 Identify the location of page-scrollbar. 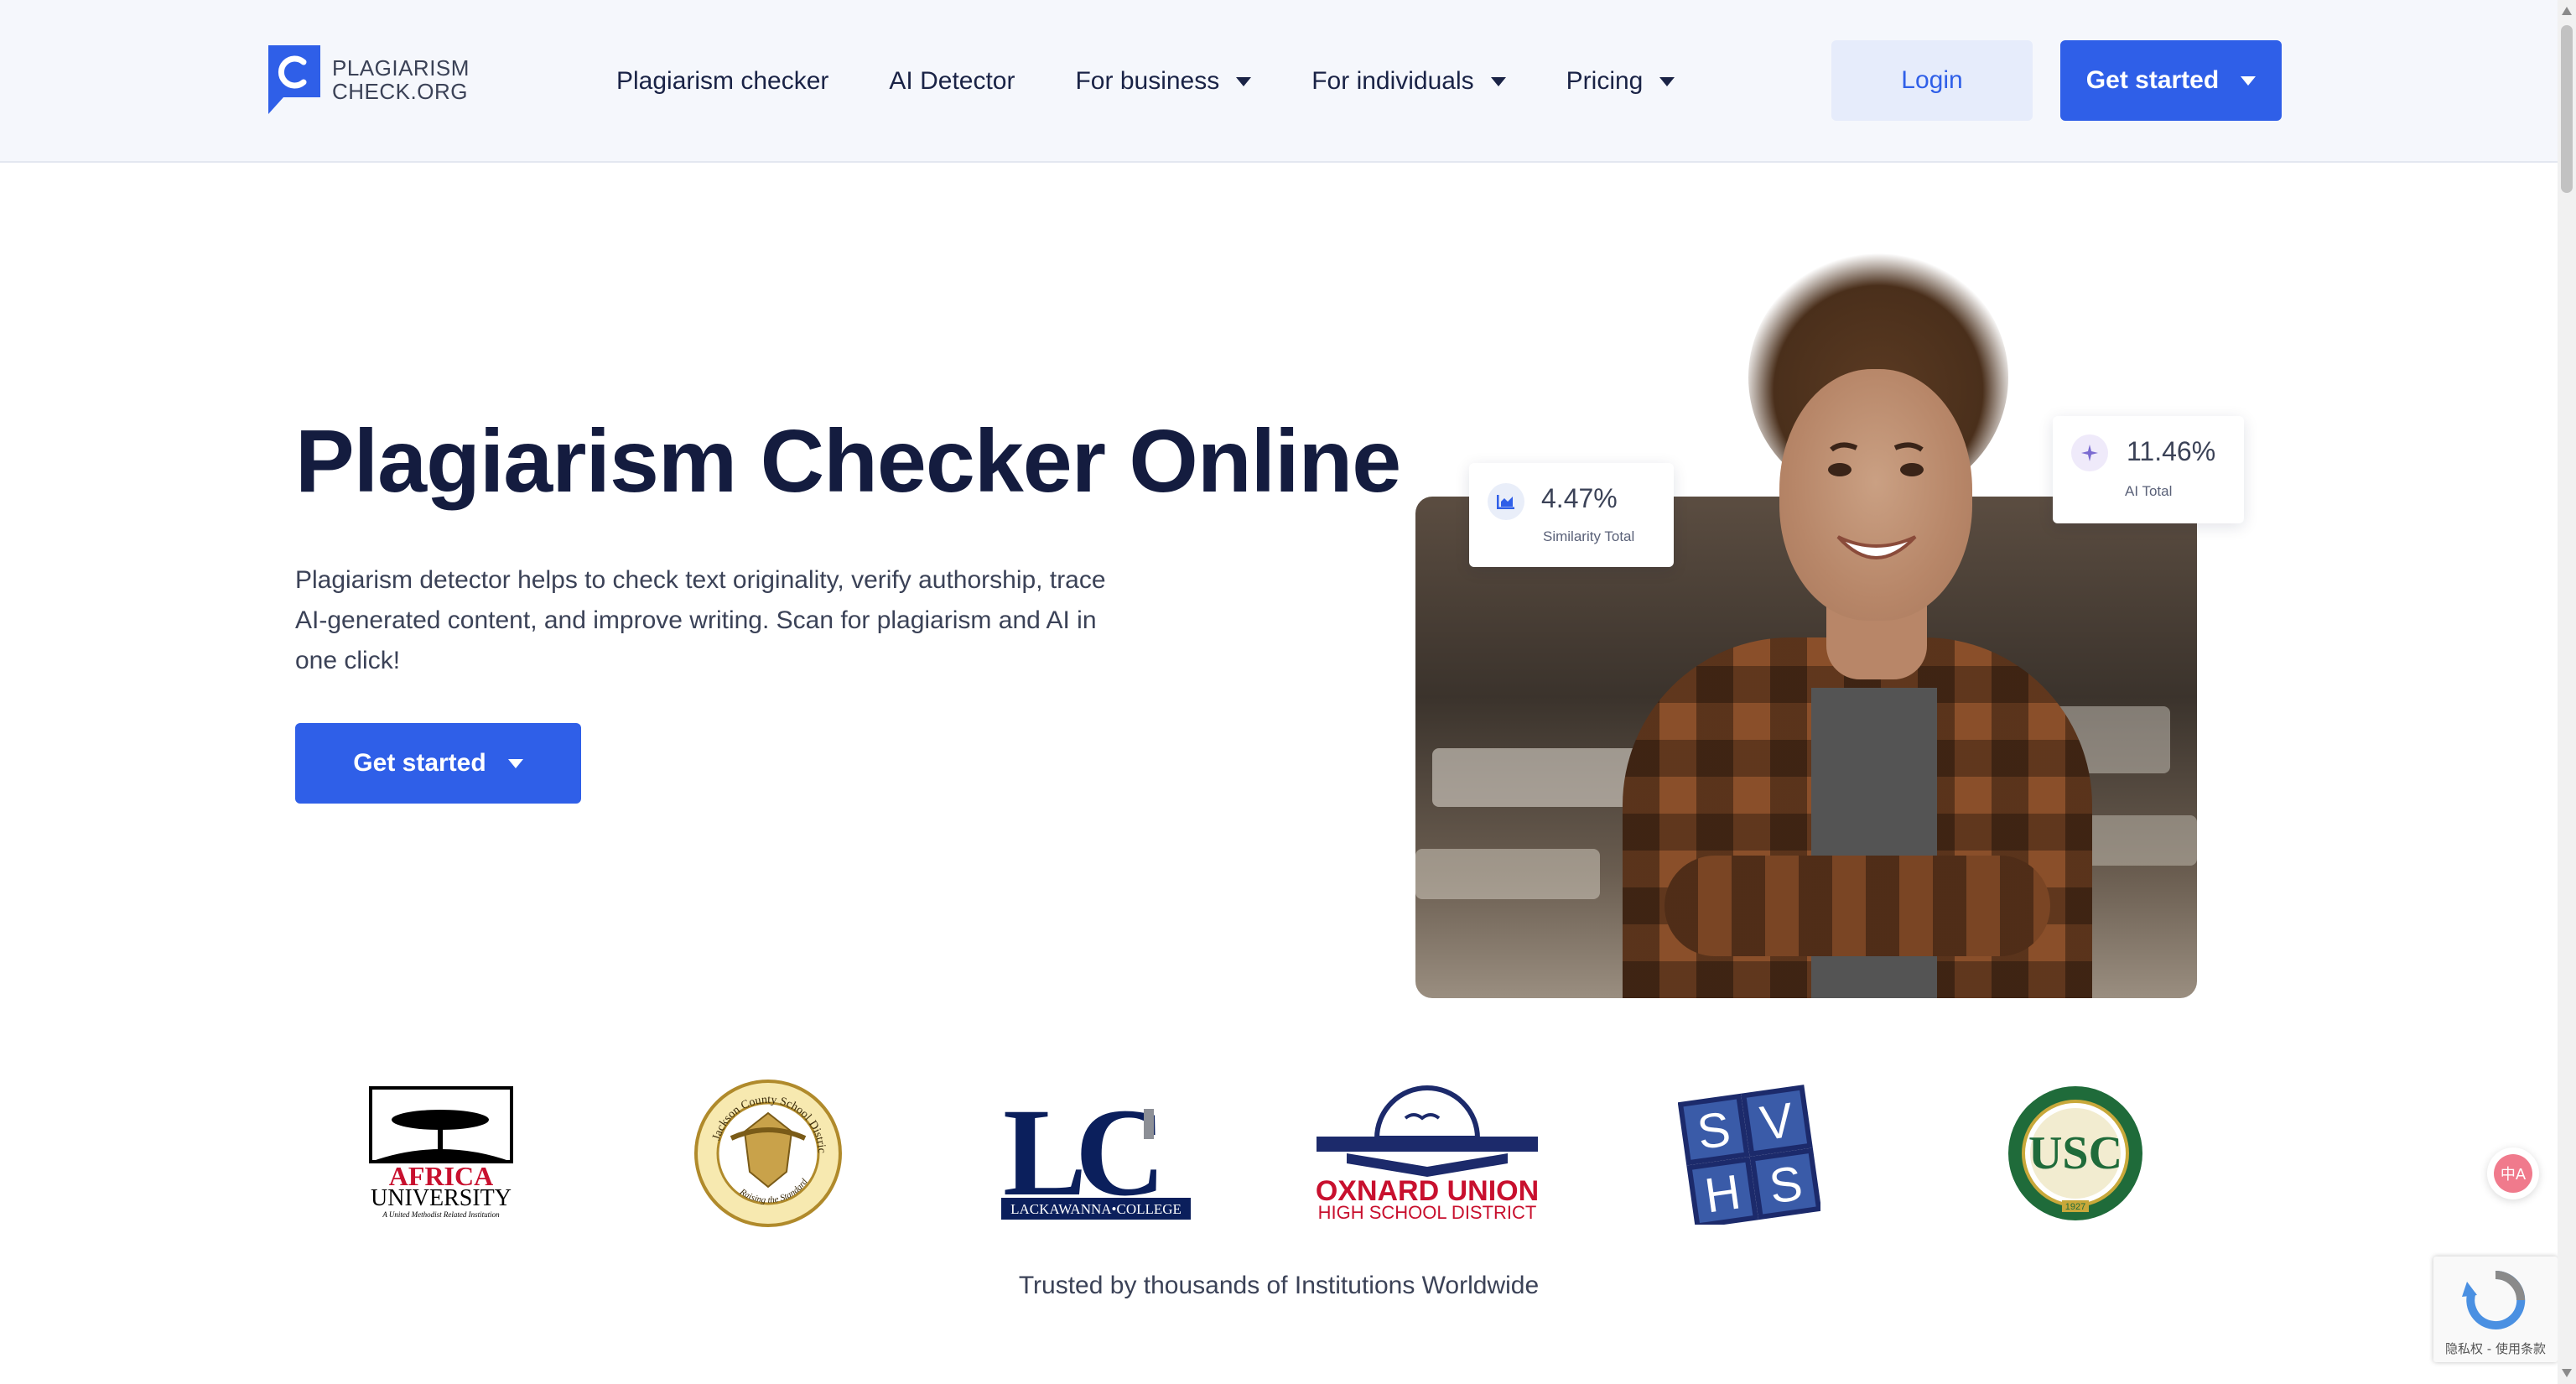
(2567, 692).